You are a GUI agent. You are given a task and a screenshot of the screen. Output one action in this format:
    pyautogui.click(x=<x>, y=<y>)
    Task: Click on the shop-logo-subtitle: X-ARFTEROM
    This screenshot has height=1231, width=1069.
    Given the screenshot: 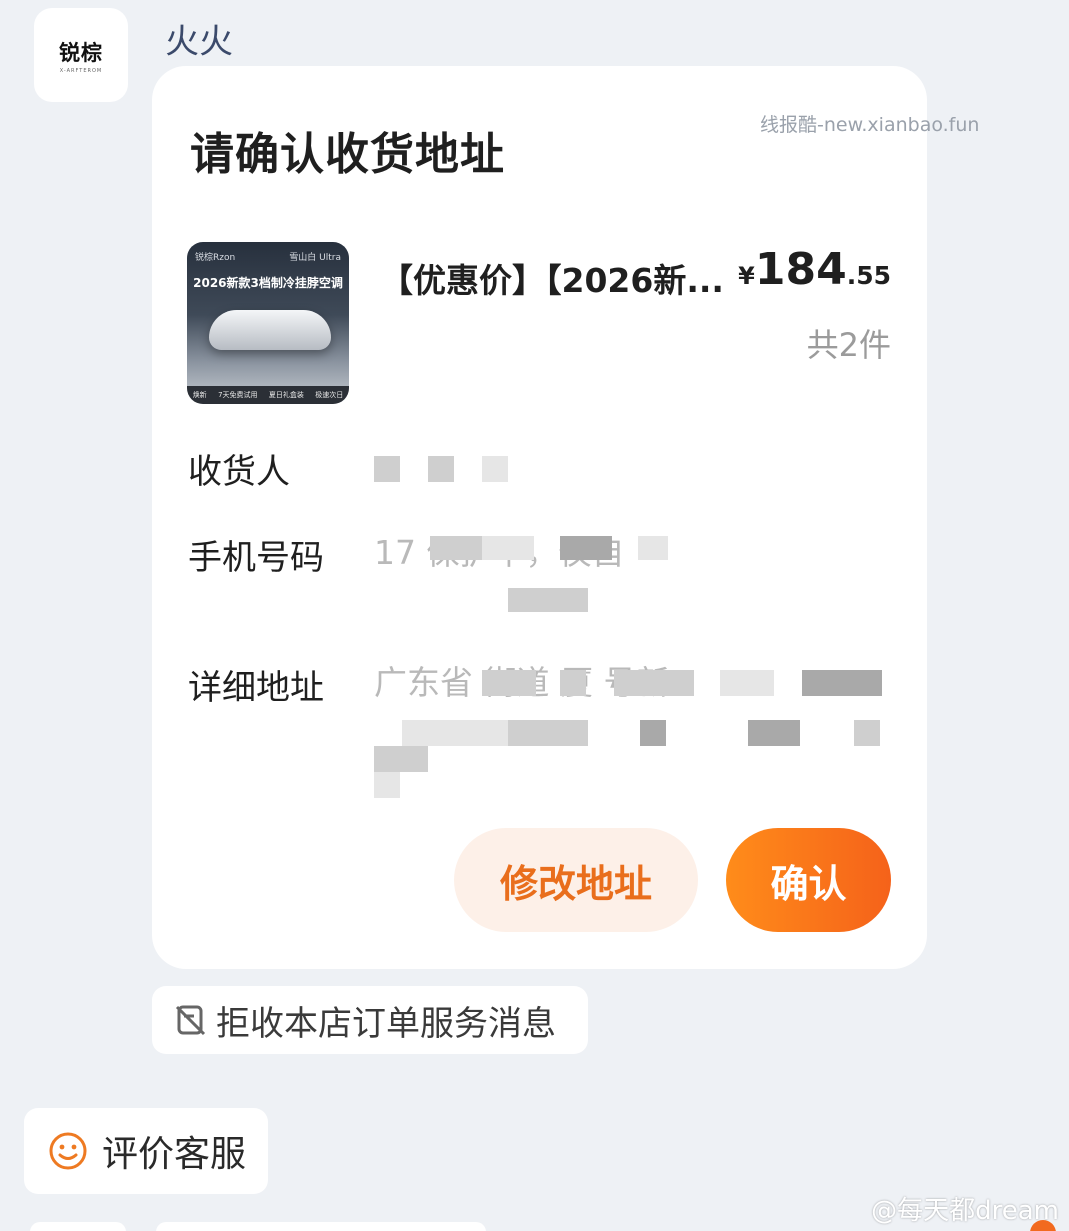 What is the action you would take?
    pyautogui.click(x=81, y=70)
    